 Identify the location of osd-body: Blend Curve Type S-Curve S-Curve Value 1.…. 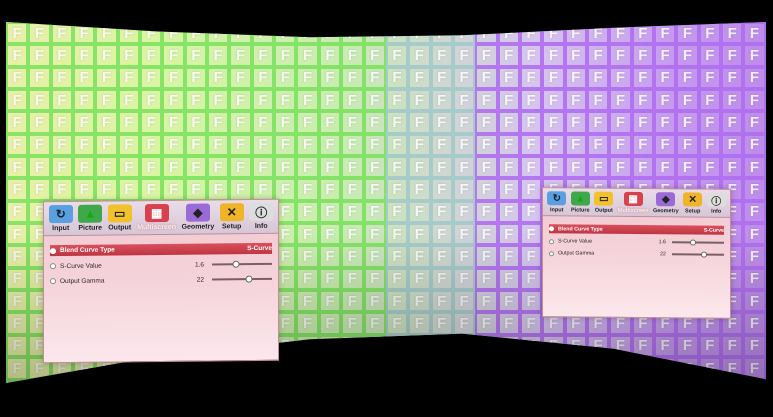
(161, 264).